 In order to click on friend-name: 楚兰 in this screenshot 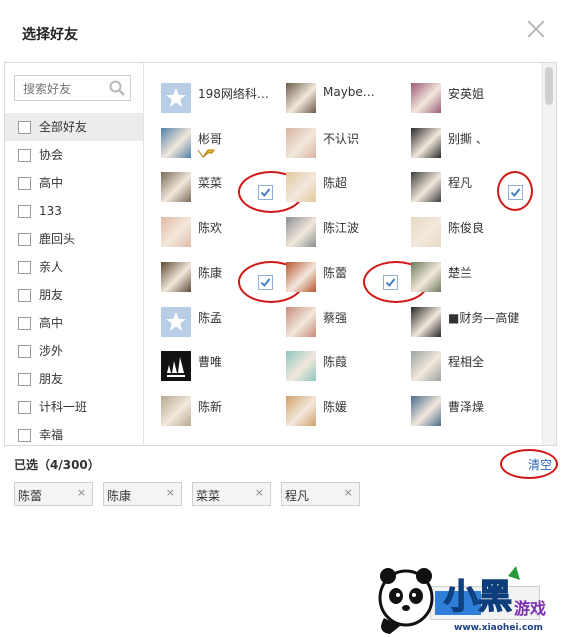, I will do `click(460, 272)`.